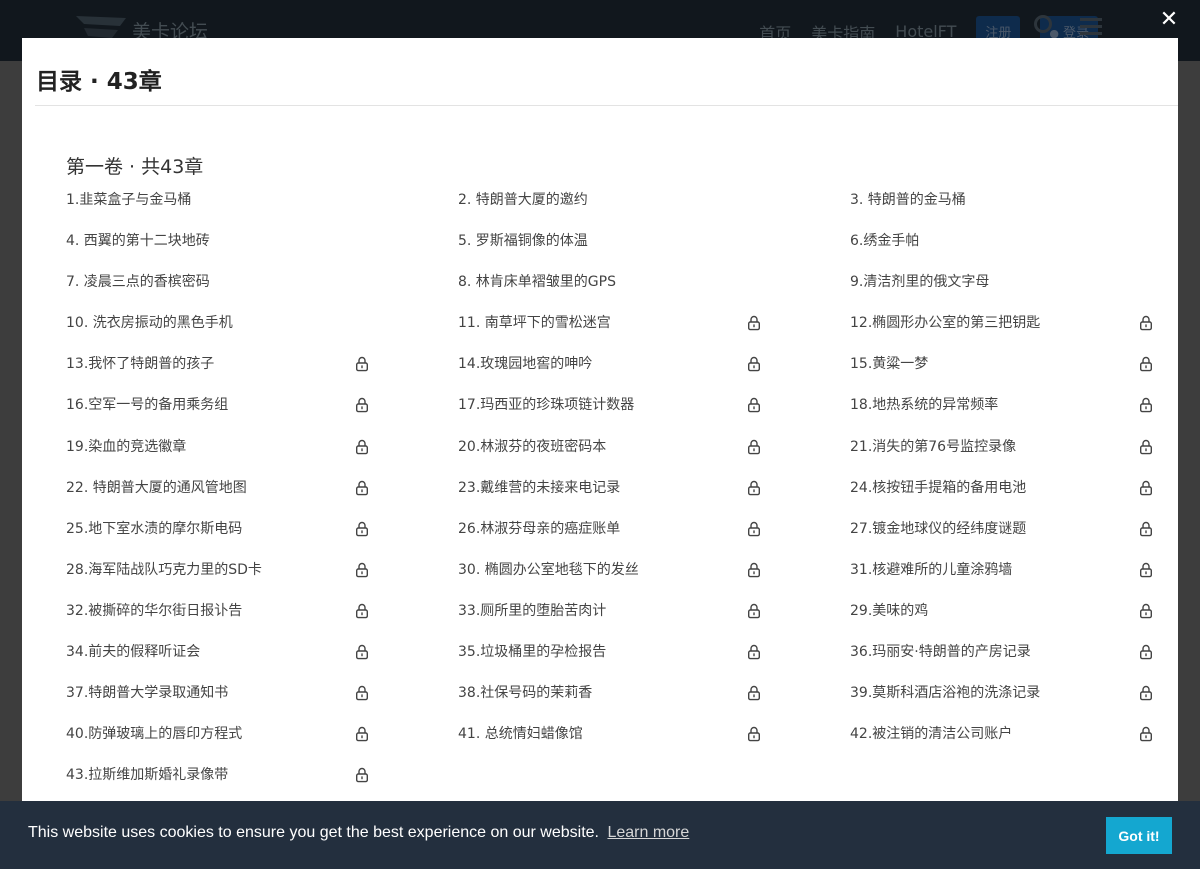 The image size is (1200, 869). What do you see at coordinates (945, 323) in the screenshot?
I see `chapter-title: 12.椭圆形办公室的第三把钥匙` at bounding box center [945, 323].